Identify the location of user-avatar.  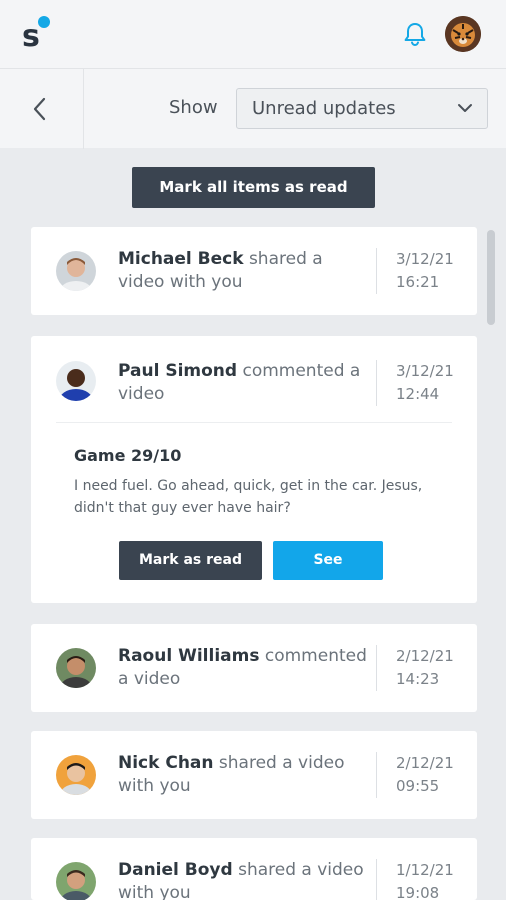
(463, 34).